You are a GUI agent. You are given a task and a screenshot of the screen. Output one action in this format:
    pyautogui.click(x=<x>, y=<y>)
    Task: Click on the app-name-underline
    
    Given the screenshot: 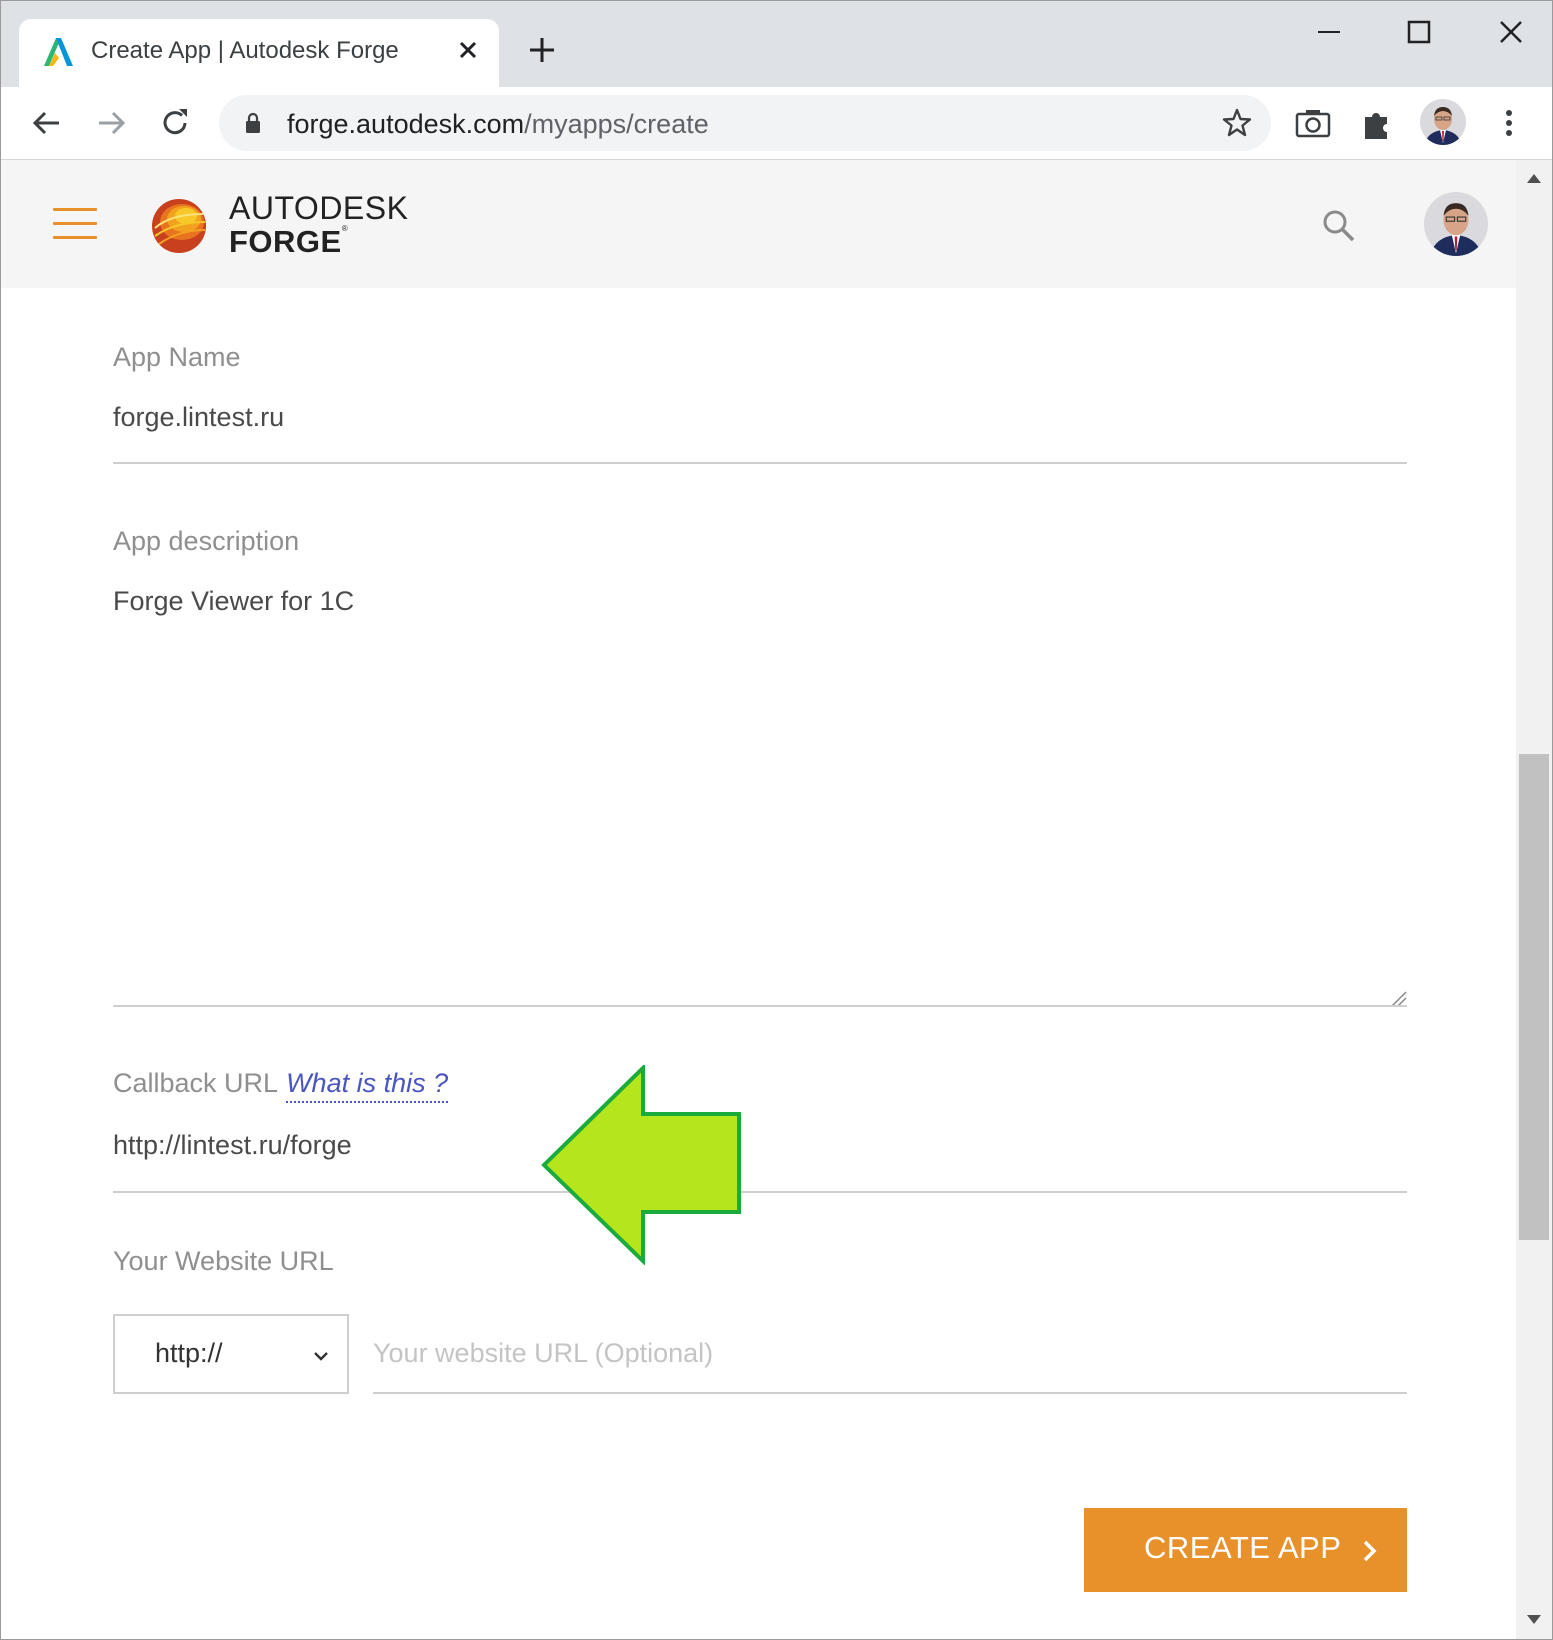 What is the action you would take?
    pyautogui.click(x=760, y=463)
    